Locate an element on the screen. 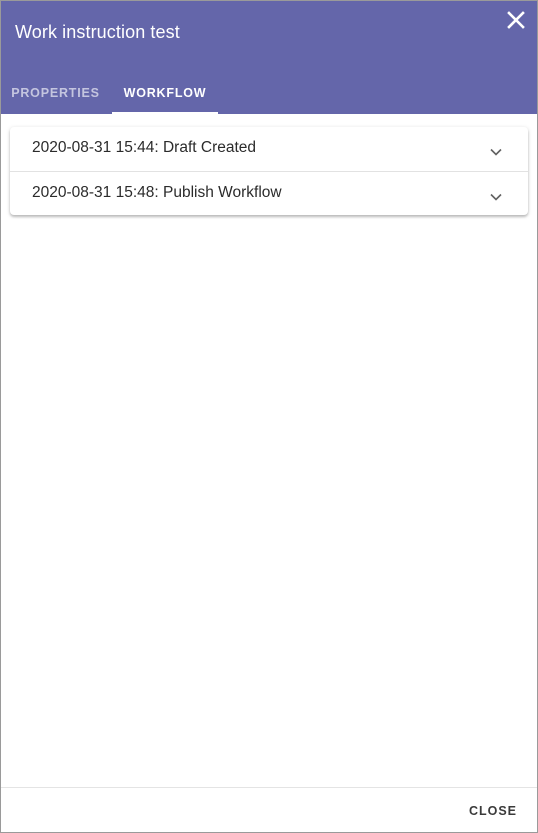  close-icon is located at coordinates (516, 20).